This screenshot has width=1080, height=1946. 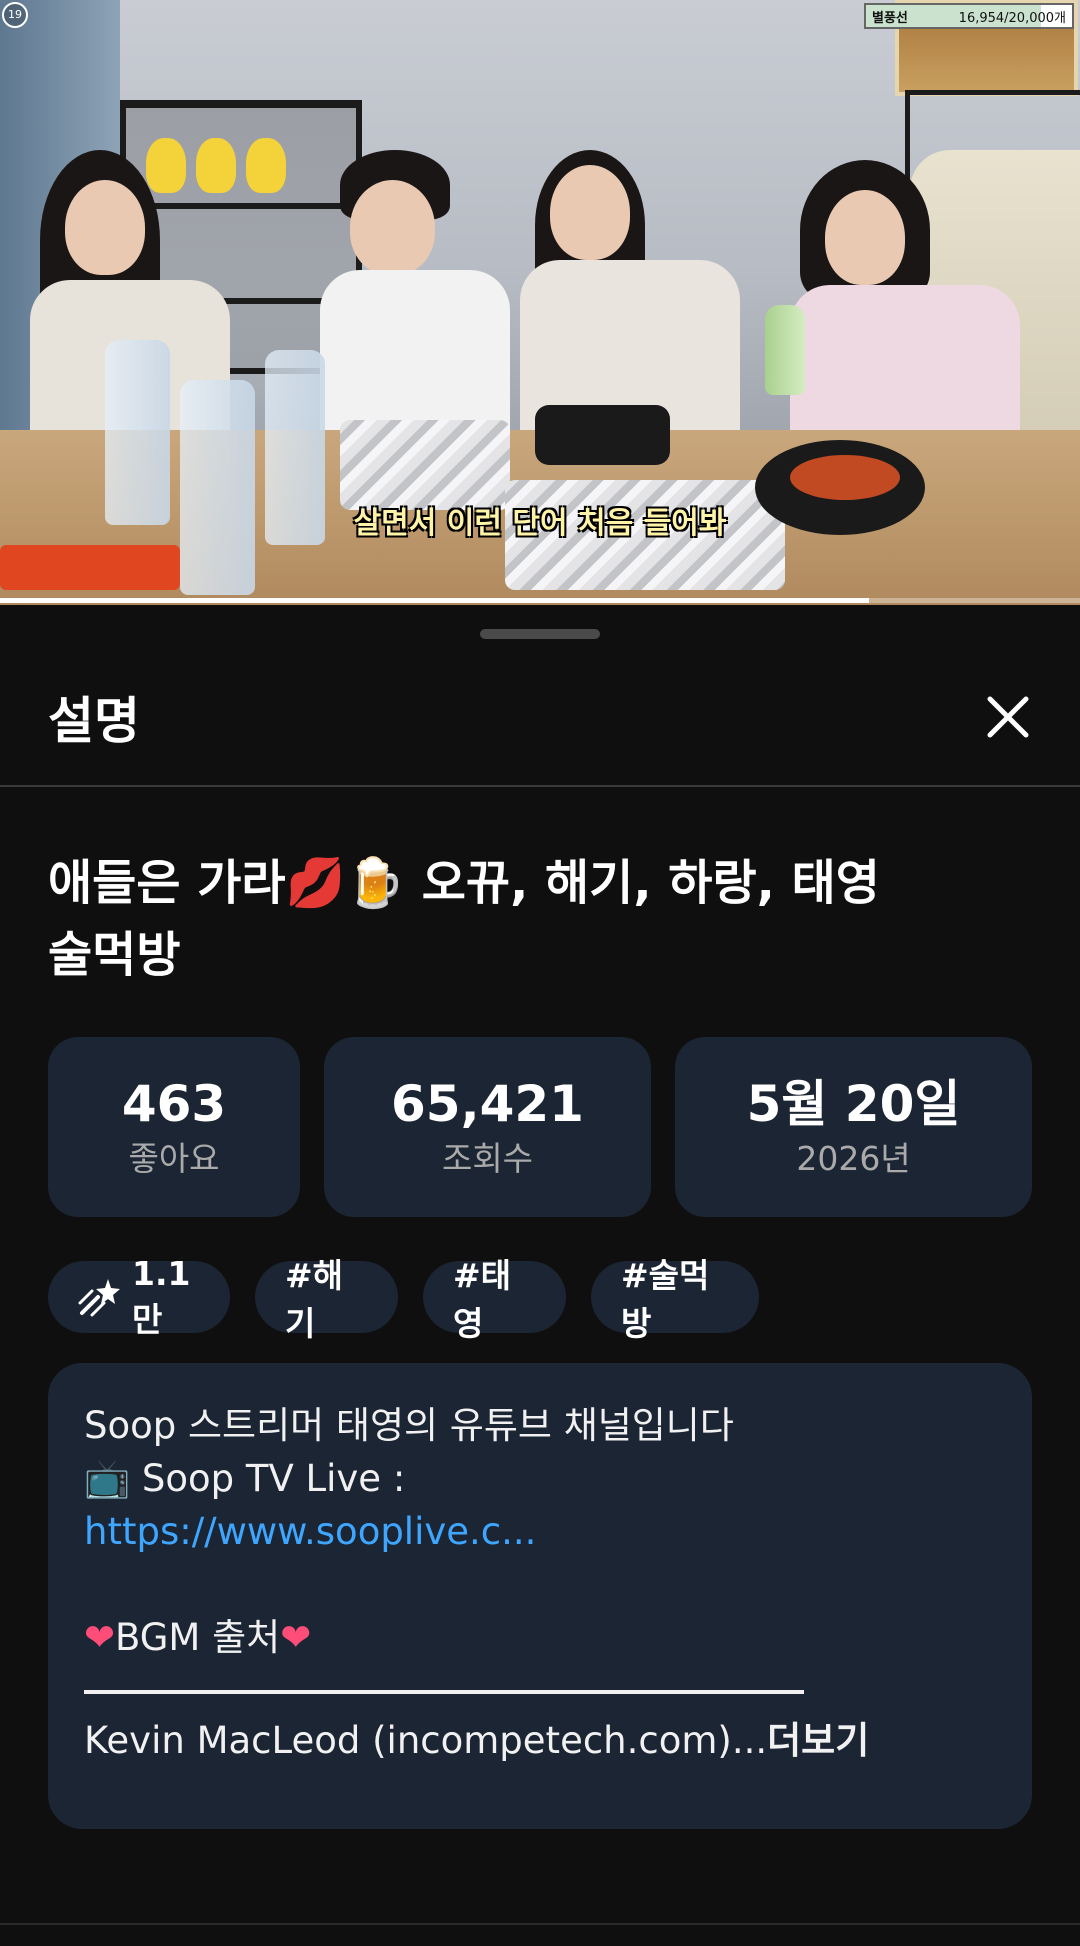 I want to click on date-stat: 5월 20일 2026년, so click(x=853, y=1127).